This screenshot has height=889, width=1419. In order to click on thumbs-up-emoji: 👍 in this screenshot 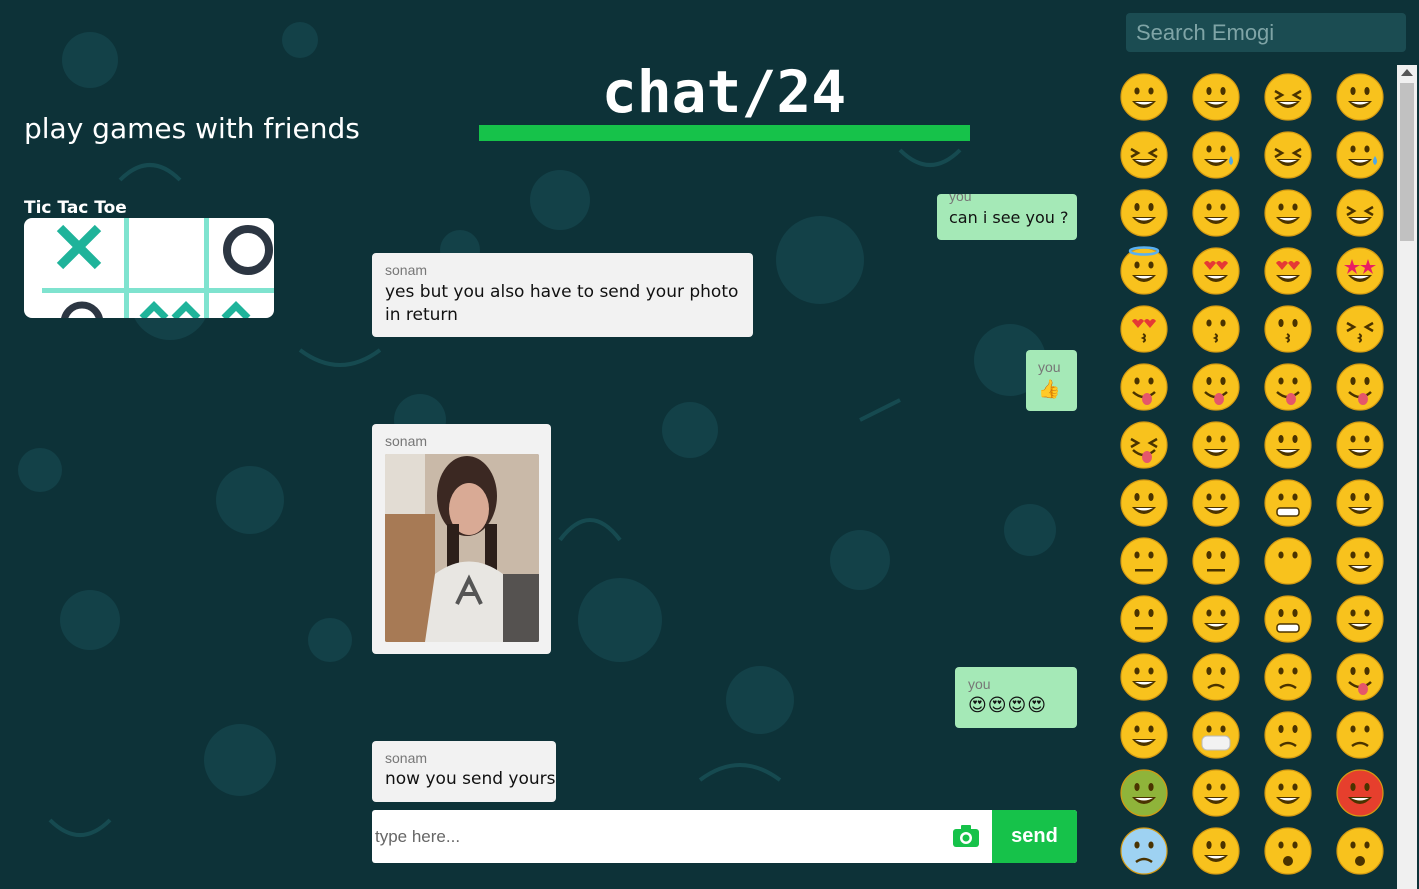, I will do `click(1049, 389)`.